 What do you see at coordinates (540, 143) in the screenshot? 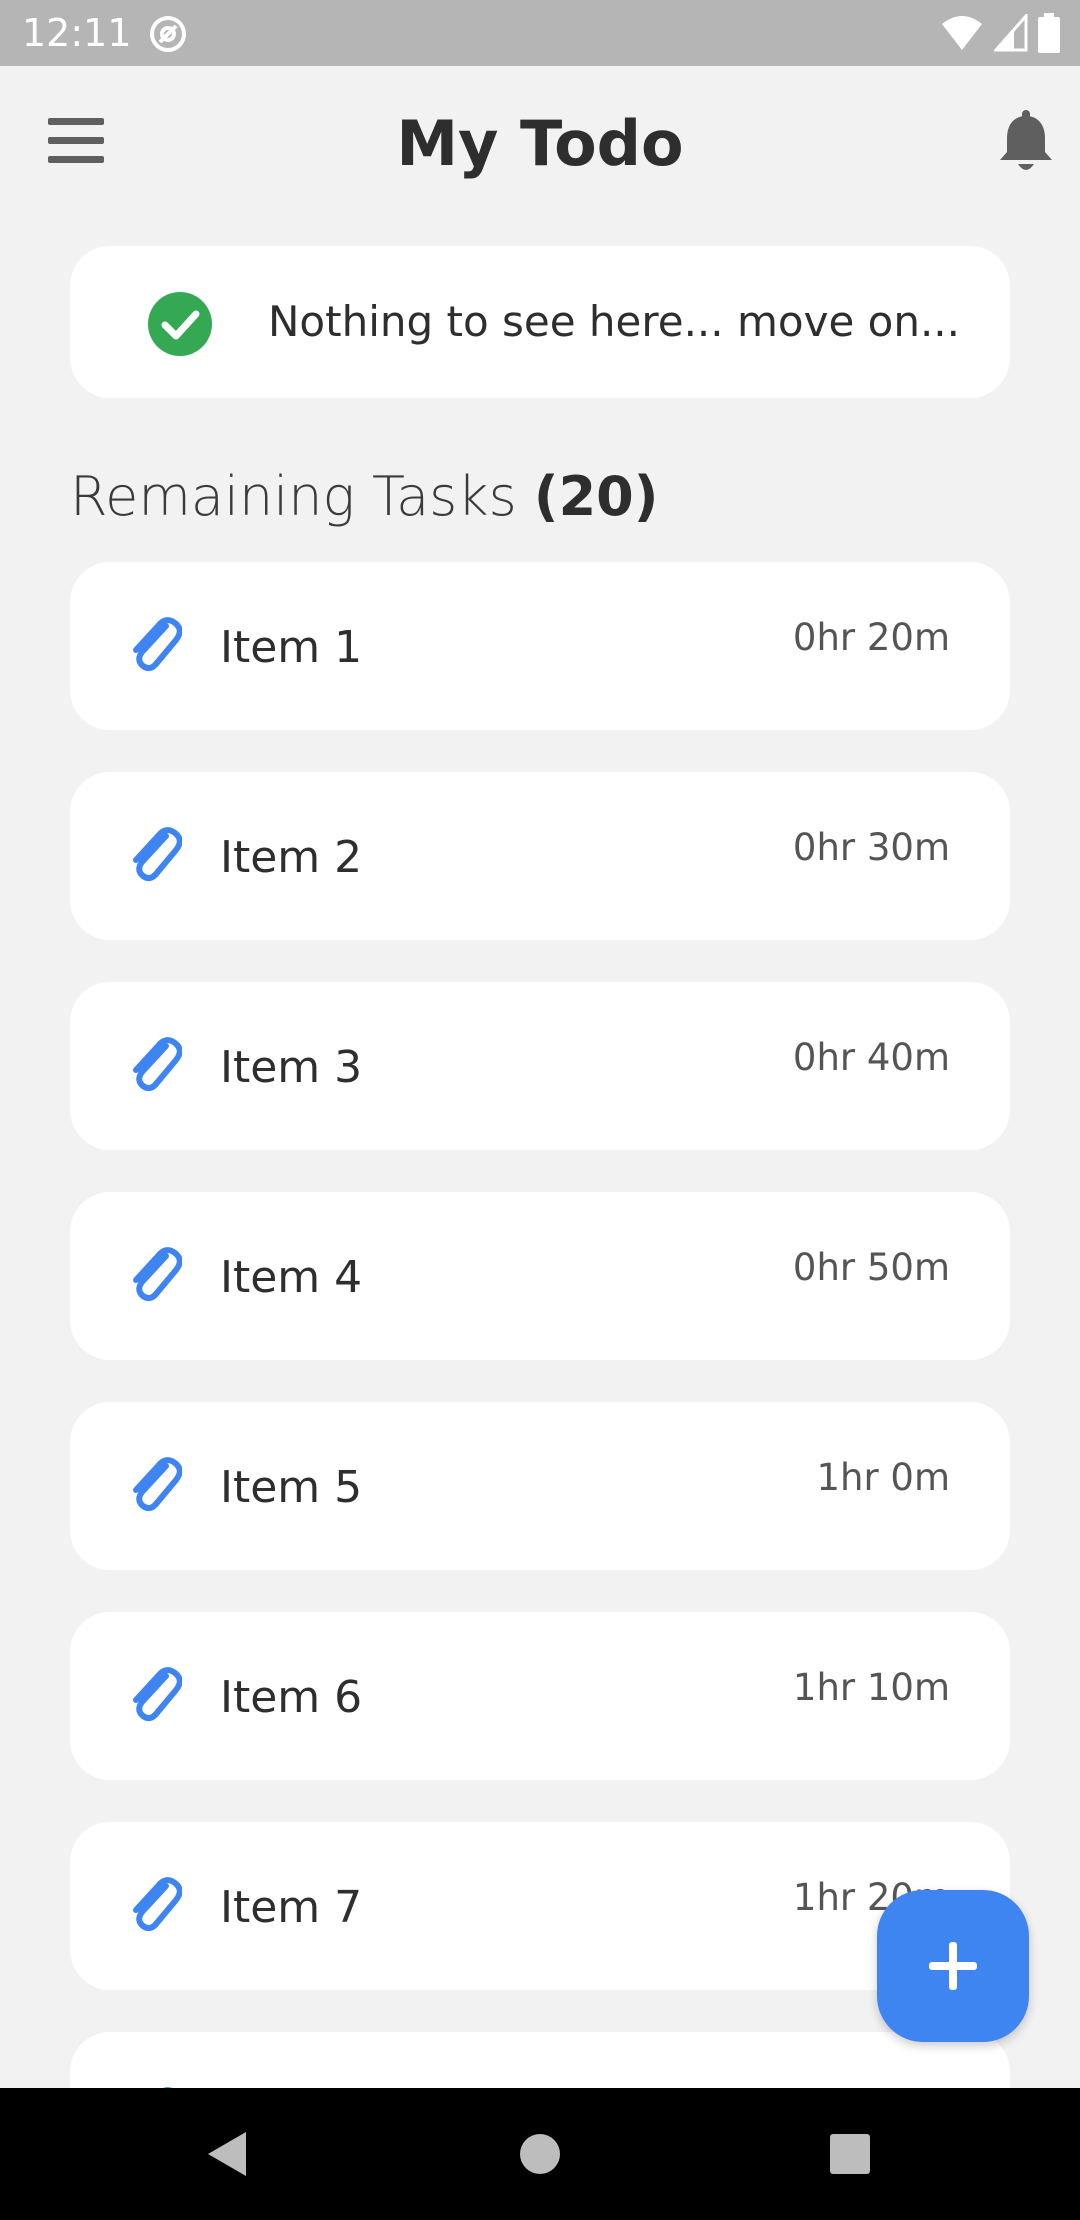
I see `page-title: My Todo` at bounding box center [540, 143].